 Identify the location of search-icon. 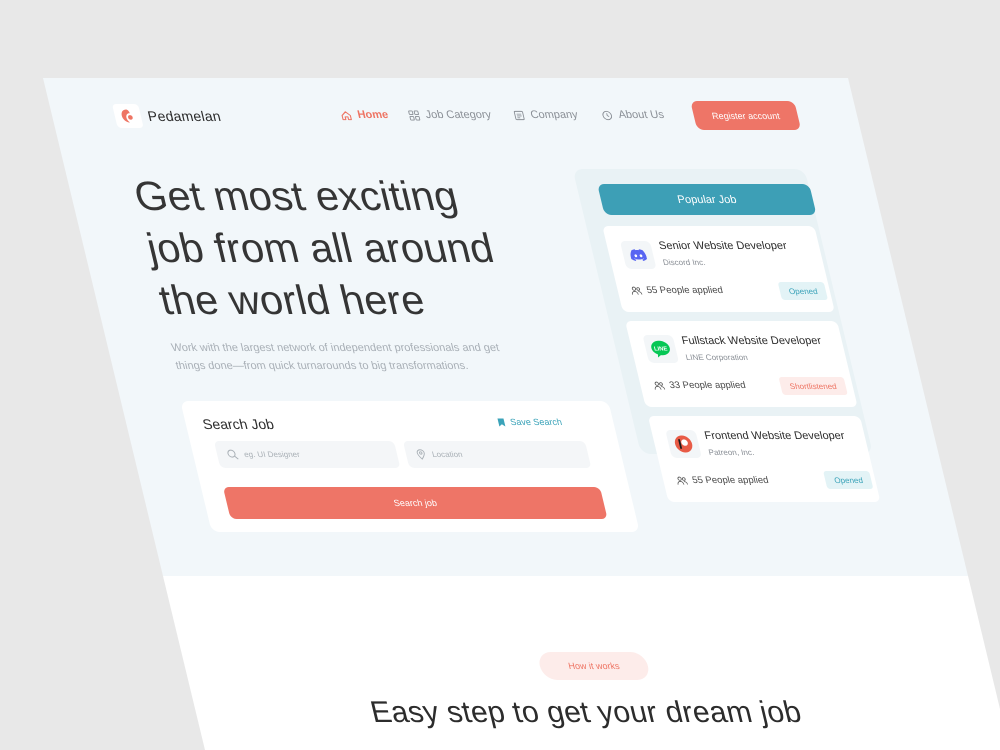
(233, 454).